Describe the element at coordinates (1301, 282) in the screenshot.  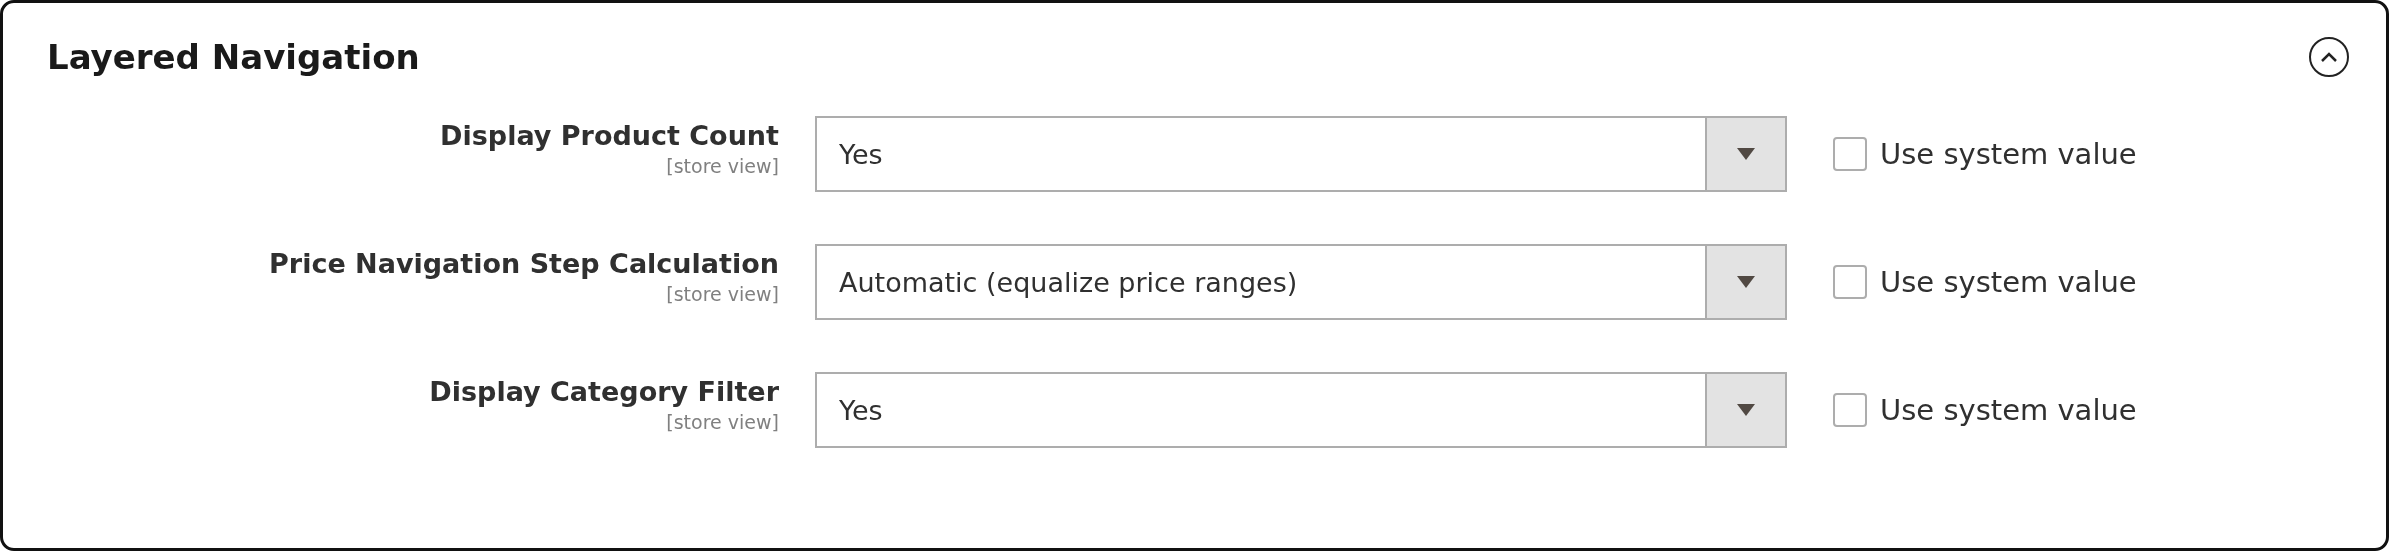
I see `select-field: Automatic (equalize price ranges)` at that location.